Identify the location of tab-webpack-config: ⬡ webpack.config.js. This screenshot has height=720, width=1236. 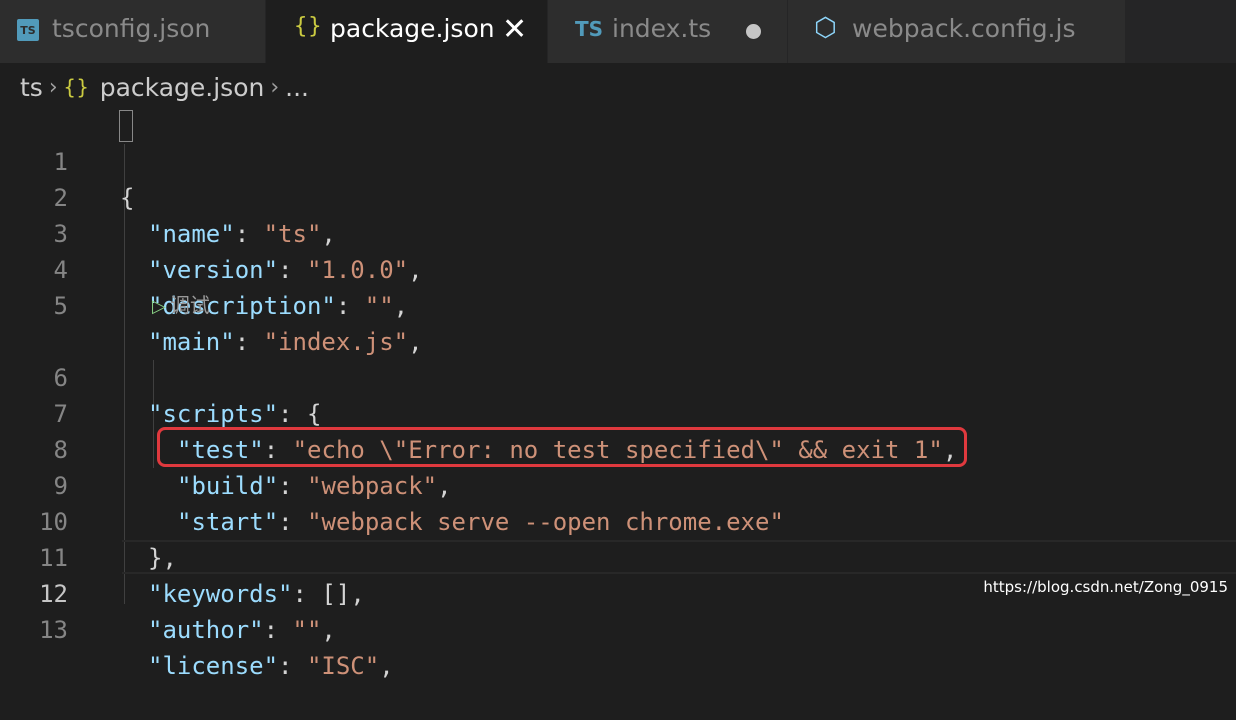
(957, 31).